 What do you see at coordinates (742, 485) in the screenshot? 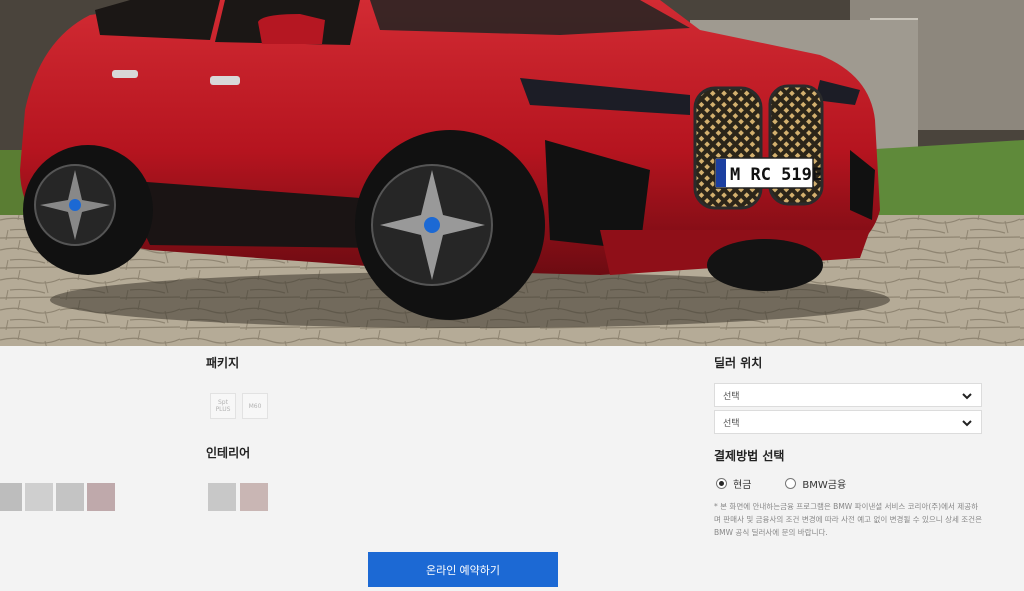
I see `payment-option-label: 현금` at bounding box center [742, 485].